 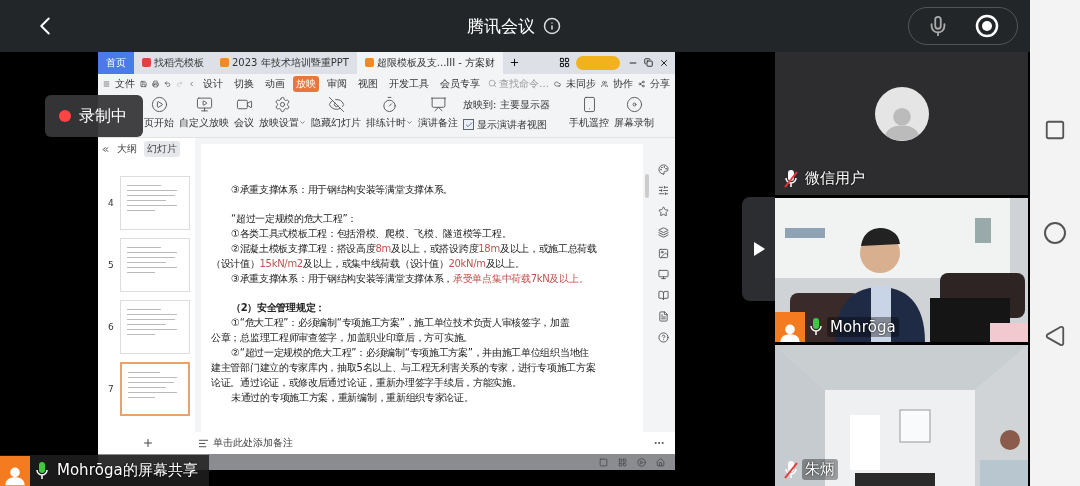 I want to click on cloud-icon, so click(x=557, y=83).